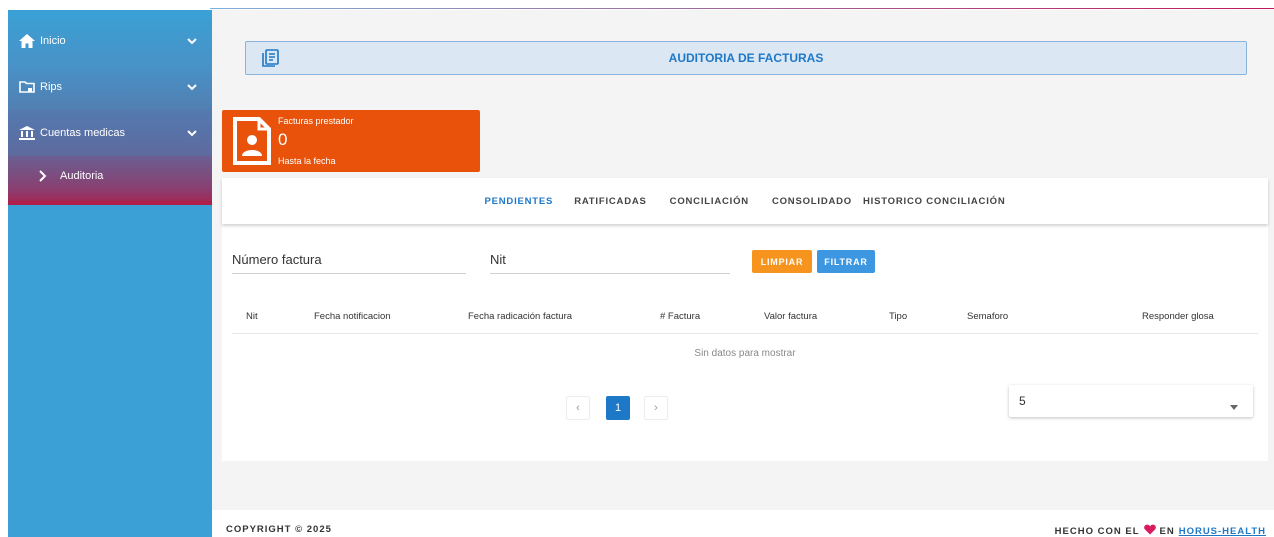  Describe the element at coordinates (846, 261) in the screenshot. I see `filtrar-button: FILTRAR` at that location.